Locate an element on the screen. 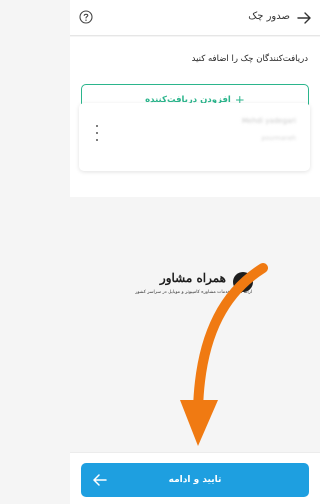 This screenshot has width=320, height=504. confirm-continue-label: تایید و ادامه is located at coordinates (195, 480).